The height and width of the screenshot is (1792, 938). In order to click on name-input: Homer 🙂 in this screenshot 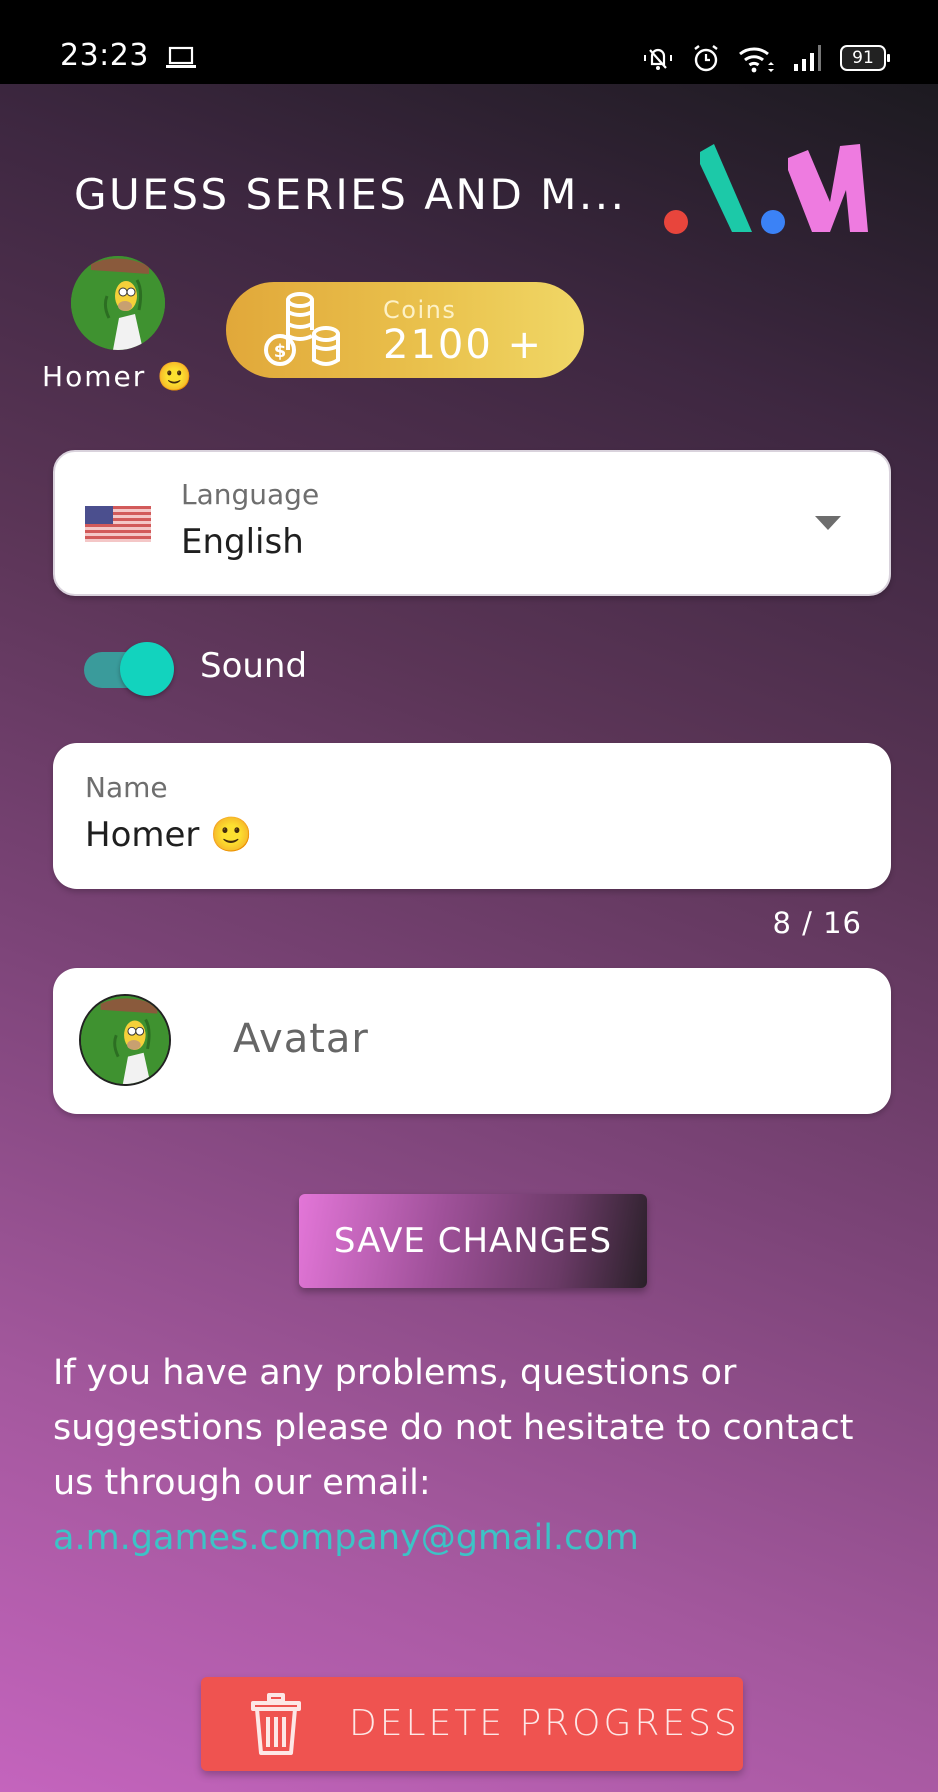, I will do `click(169, 835)`.